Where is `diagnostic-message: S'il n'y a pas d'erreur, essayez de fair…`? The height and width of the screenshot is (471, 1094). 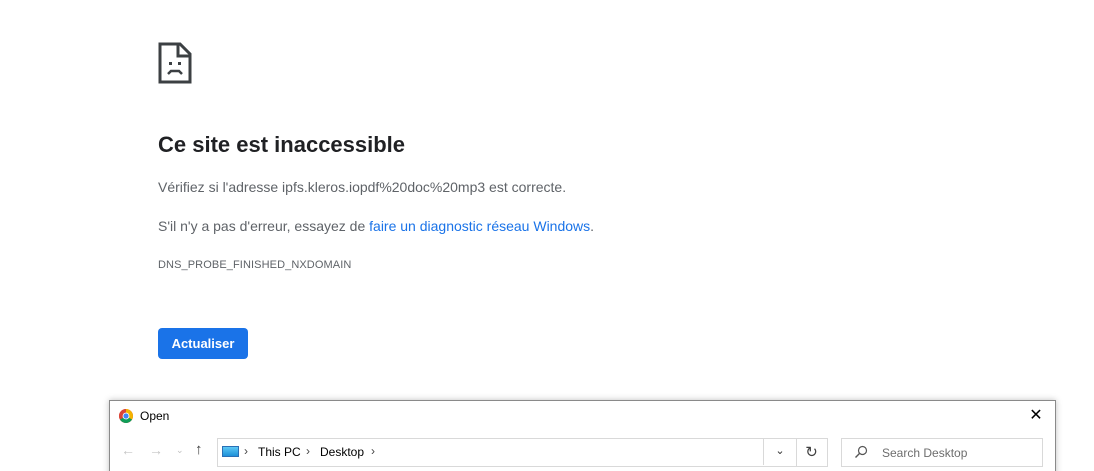
diagnostic-message: S'il n'y a pas d'erreur, essayez de fair… is located at coordinates (376, 226).